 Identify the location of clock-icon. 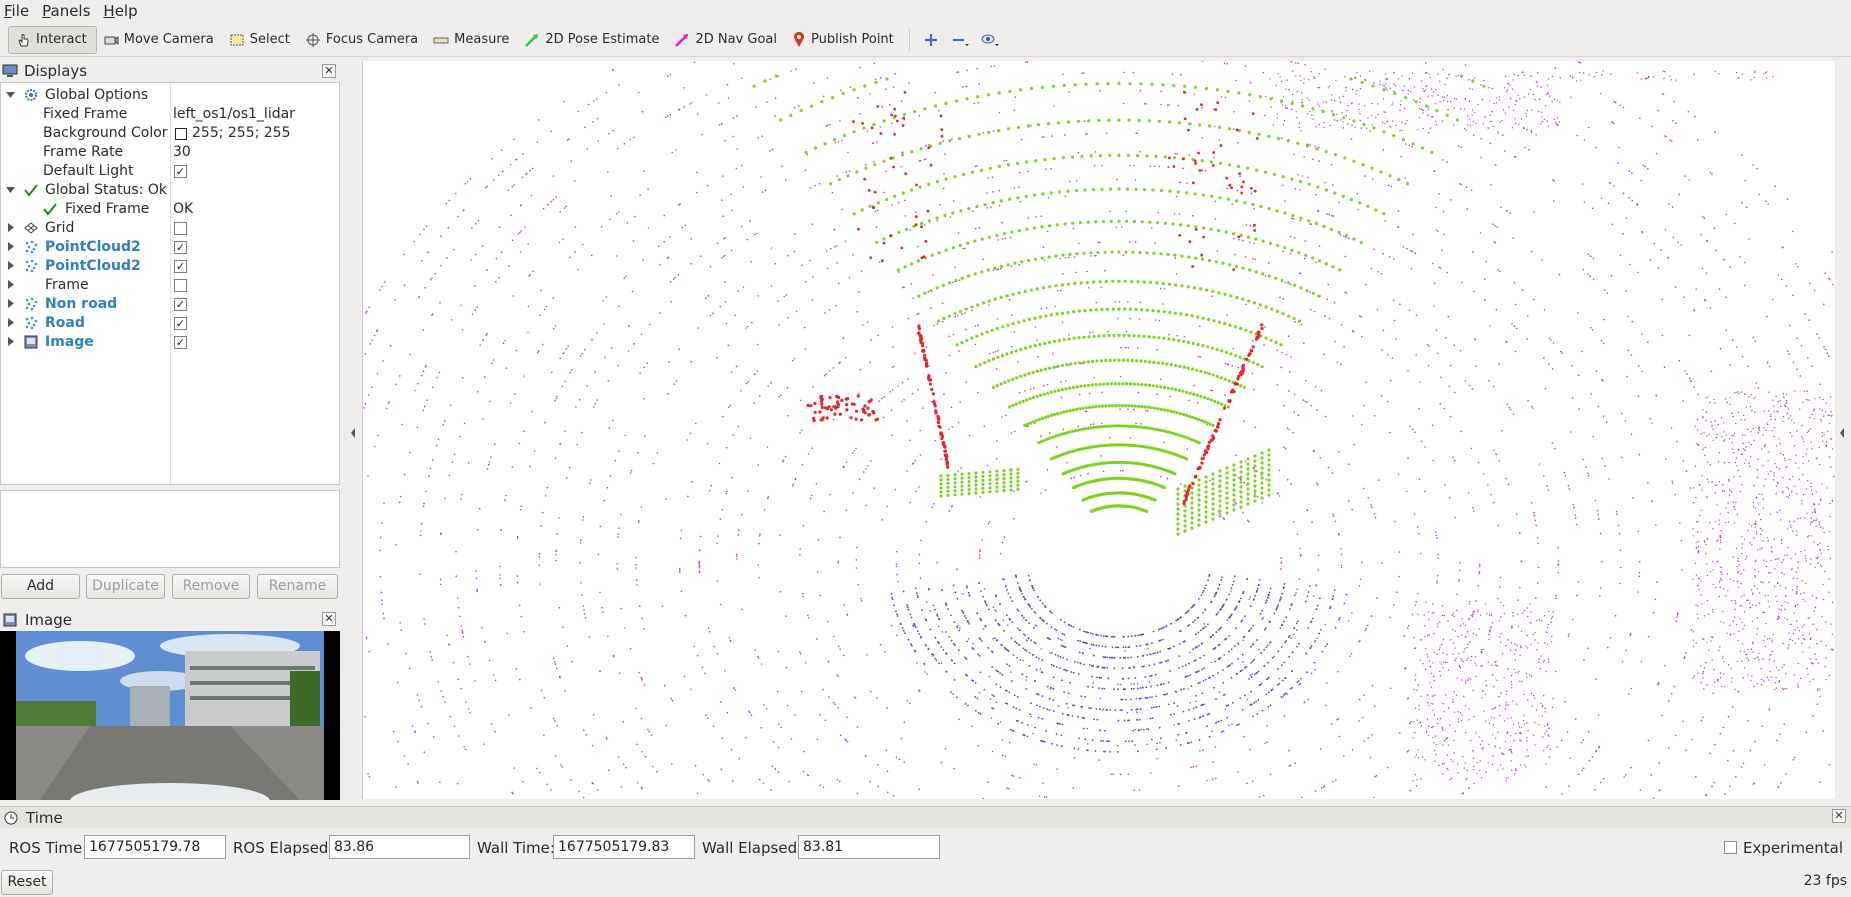
(11, 817).